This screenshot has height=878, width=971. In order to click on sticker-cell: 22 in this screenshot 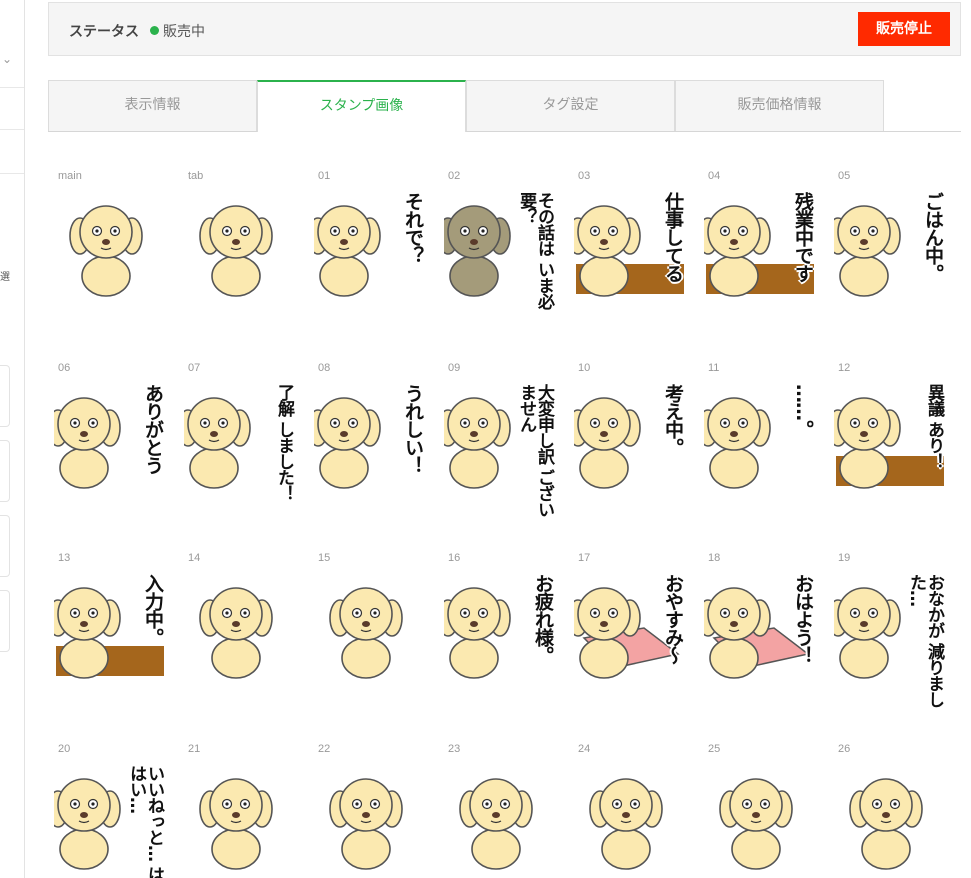, I will do `click(368, 810)`.